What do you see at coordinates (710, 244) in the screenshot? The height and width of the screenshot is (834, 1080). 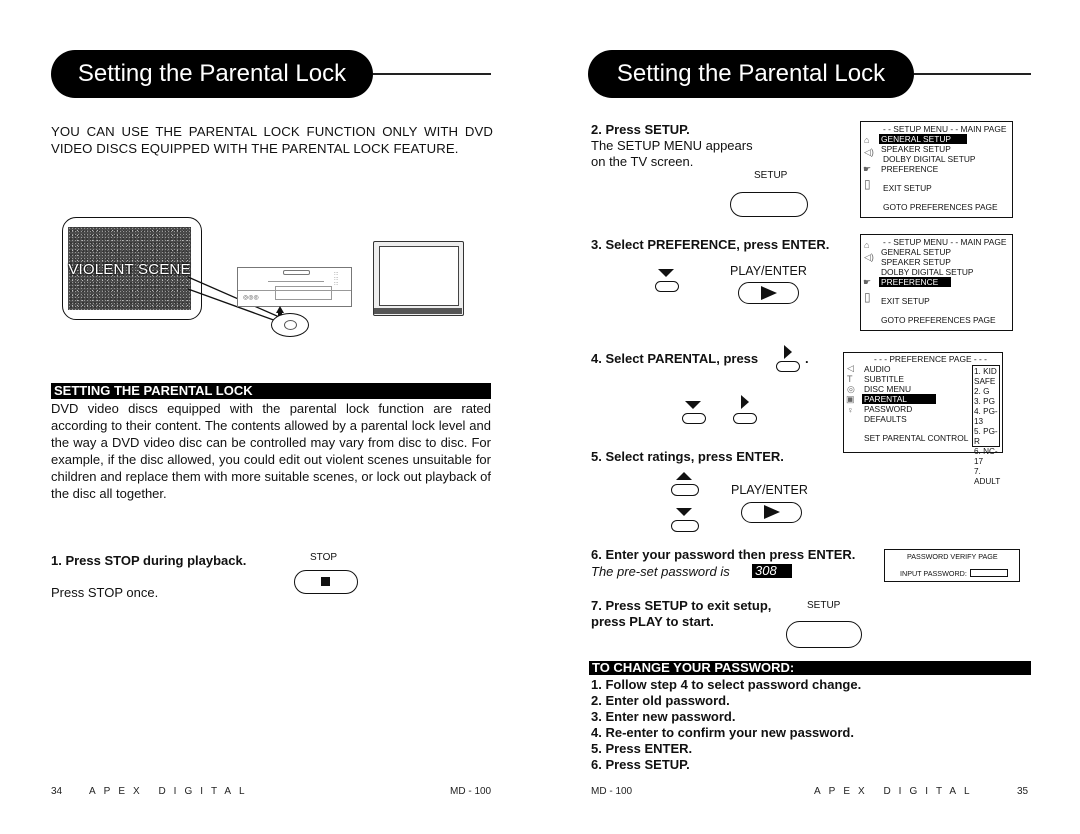 I see `step3-heading: 3. Select PREFERENCE, press ENTER.` at bounding box center [710, 244].